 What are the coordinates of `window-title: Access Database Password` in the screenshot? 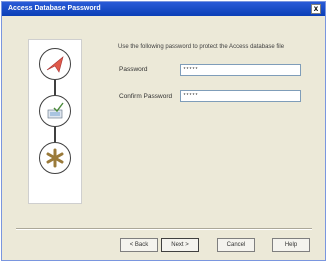 It's located at (54, 8).